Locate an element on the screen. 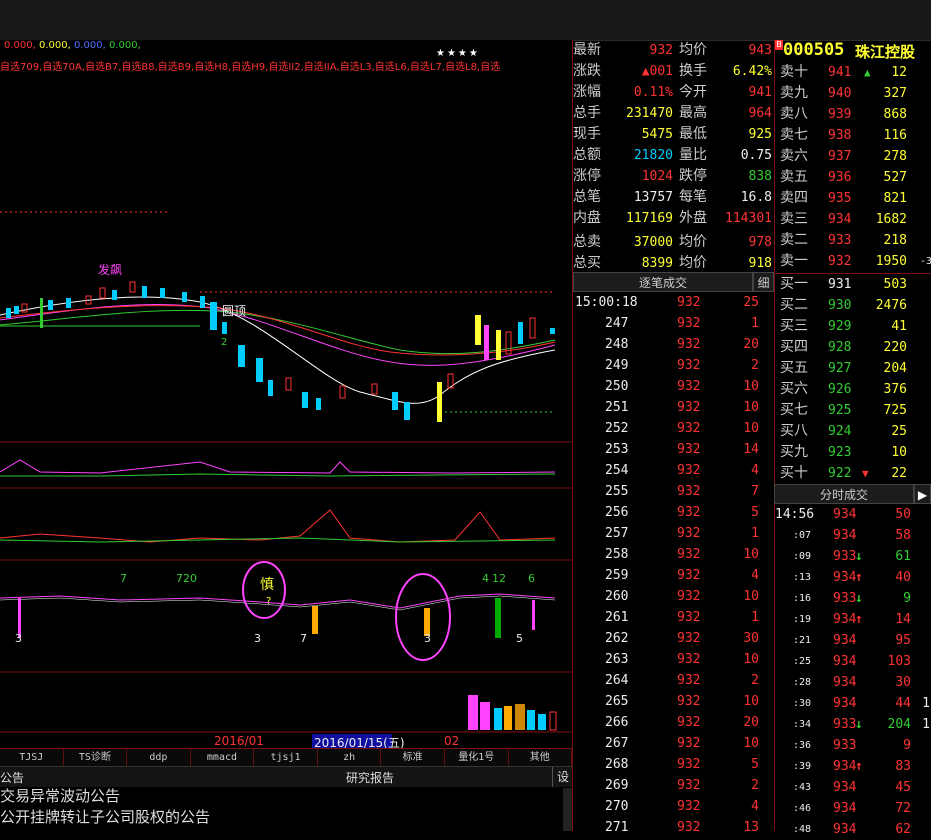  sell-level: 卖六 937 278 is located at coordinates (853, 156).